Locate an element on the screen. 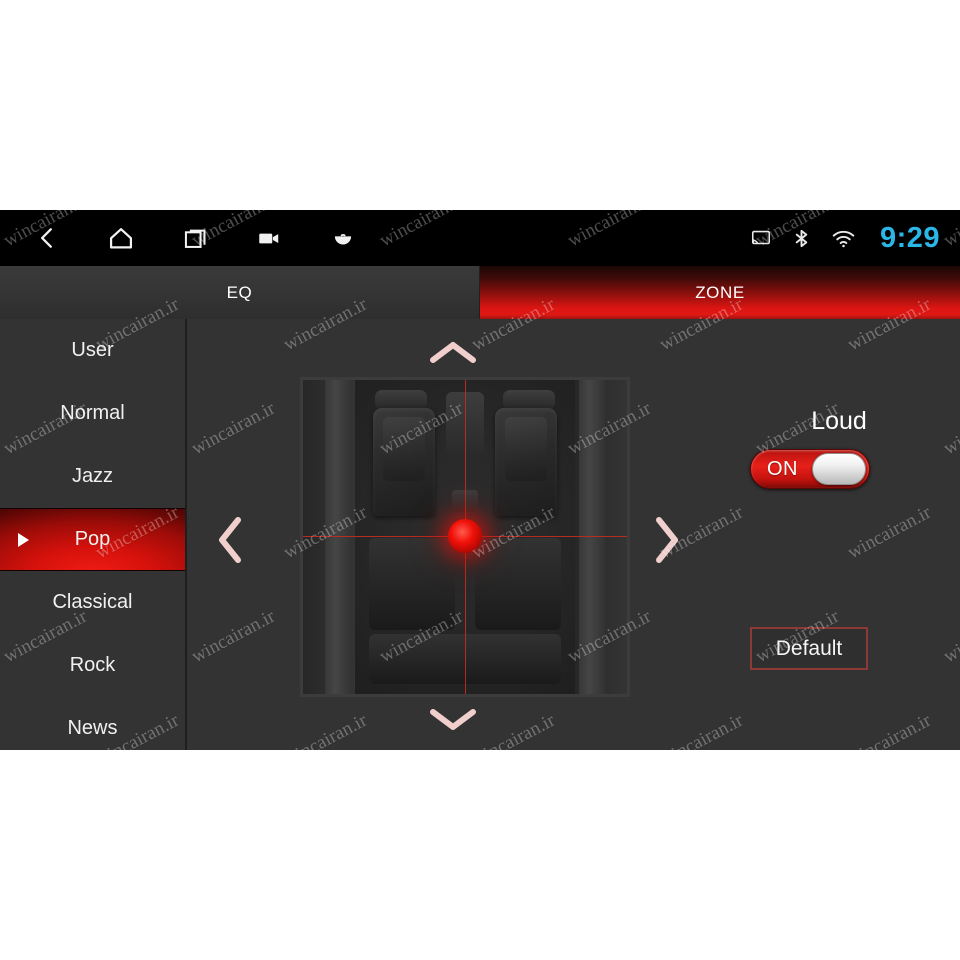 The height and width of the screenshot is (960, 960). preset-item-rock: Rock is located at coordinates (92, 665).